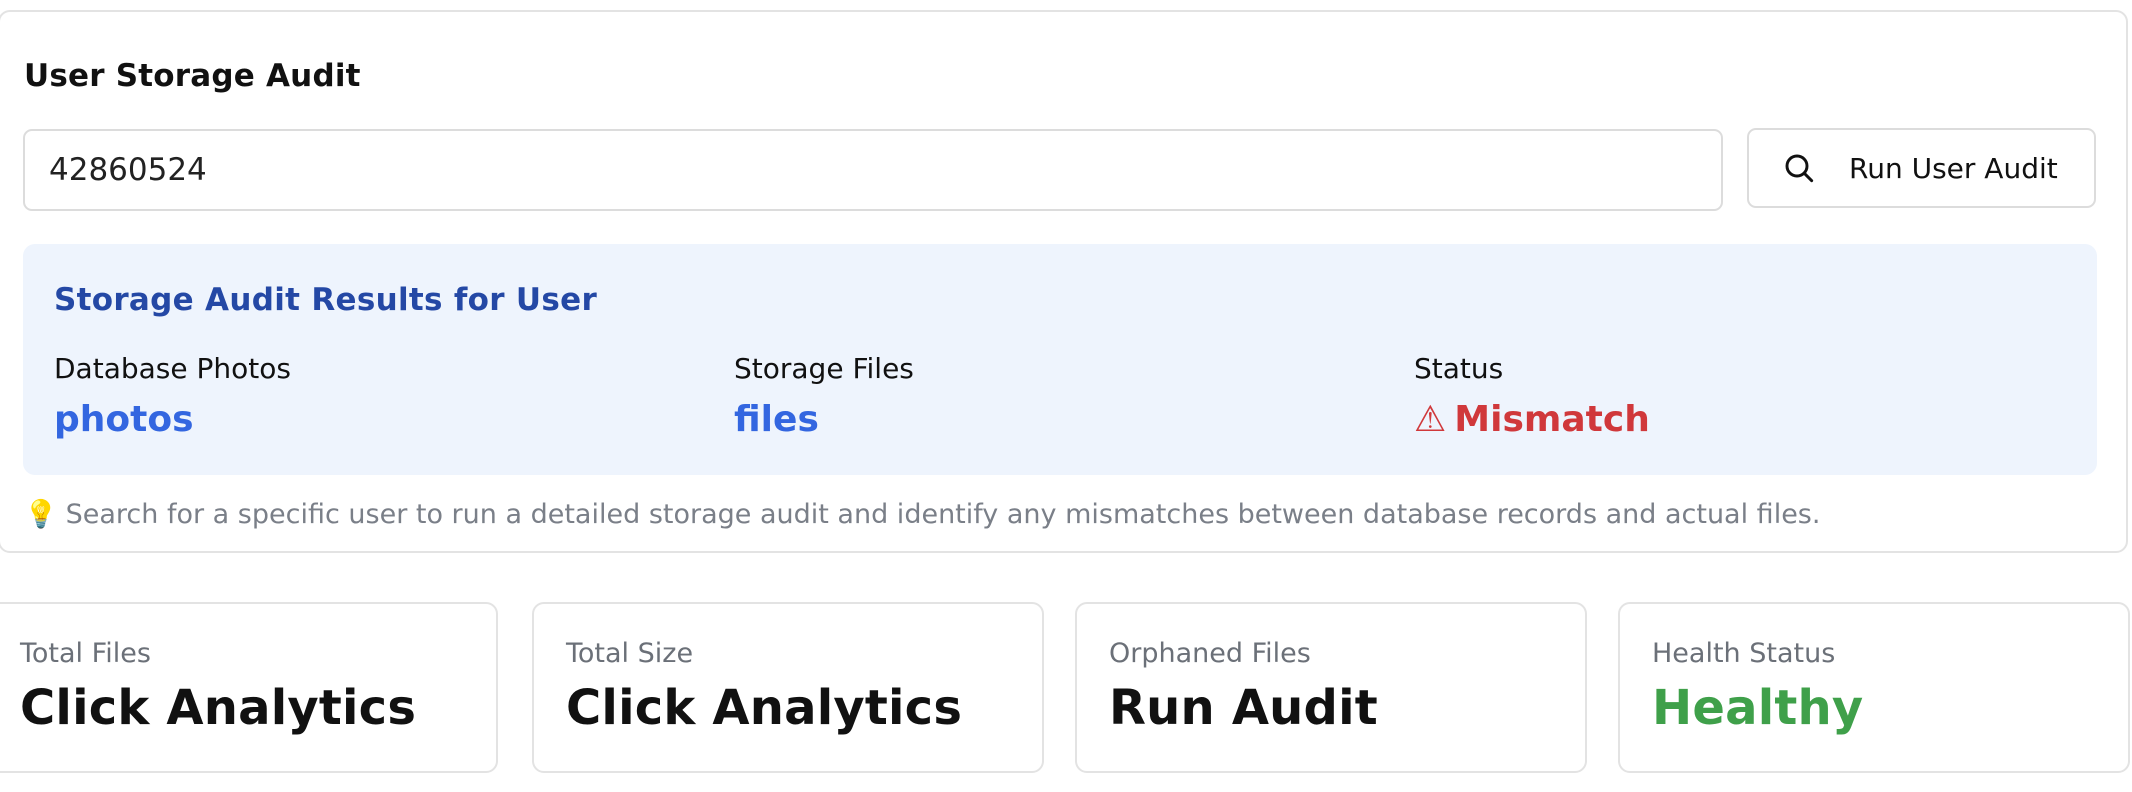 Image resolution: width=2132 pixels, height=792 pixels. Describe the element at coordinates (41, 514) in the screenshot. I see `lightbulb-icon: 💡` at that location.